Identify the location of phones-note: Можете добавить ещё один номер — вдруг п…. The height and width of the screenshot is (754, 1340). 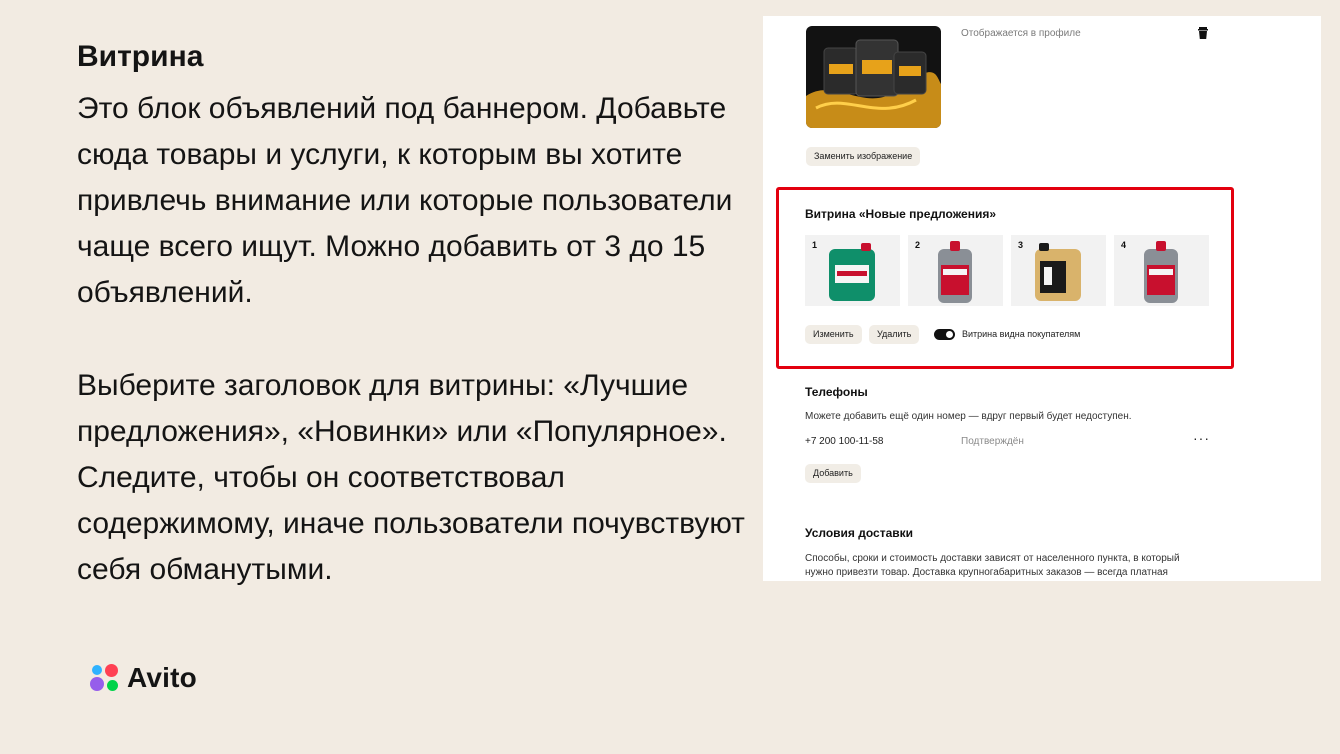
(968, 416).